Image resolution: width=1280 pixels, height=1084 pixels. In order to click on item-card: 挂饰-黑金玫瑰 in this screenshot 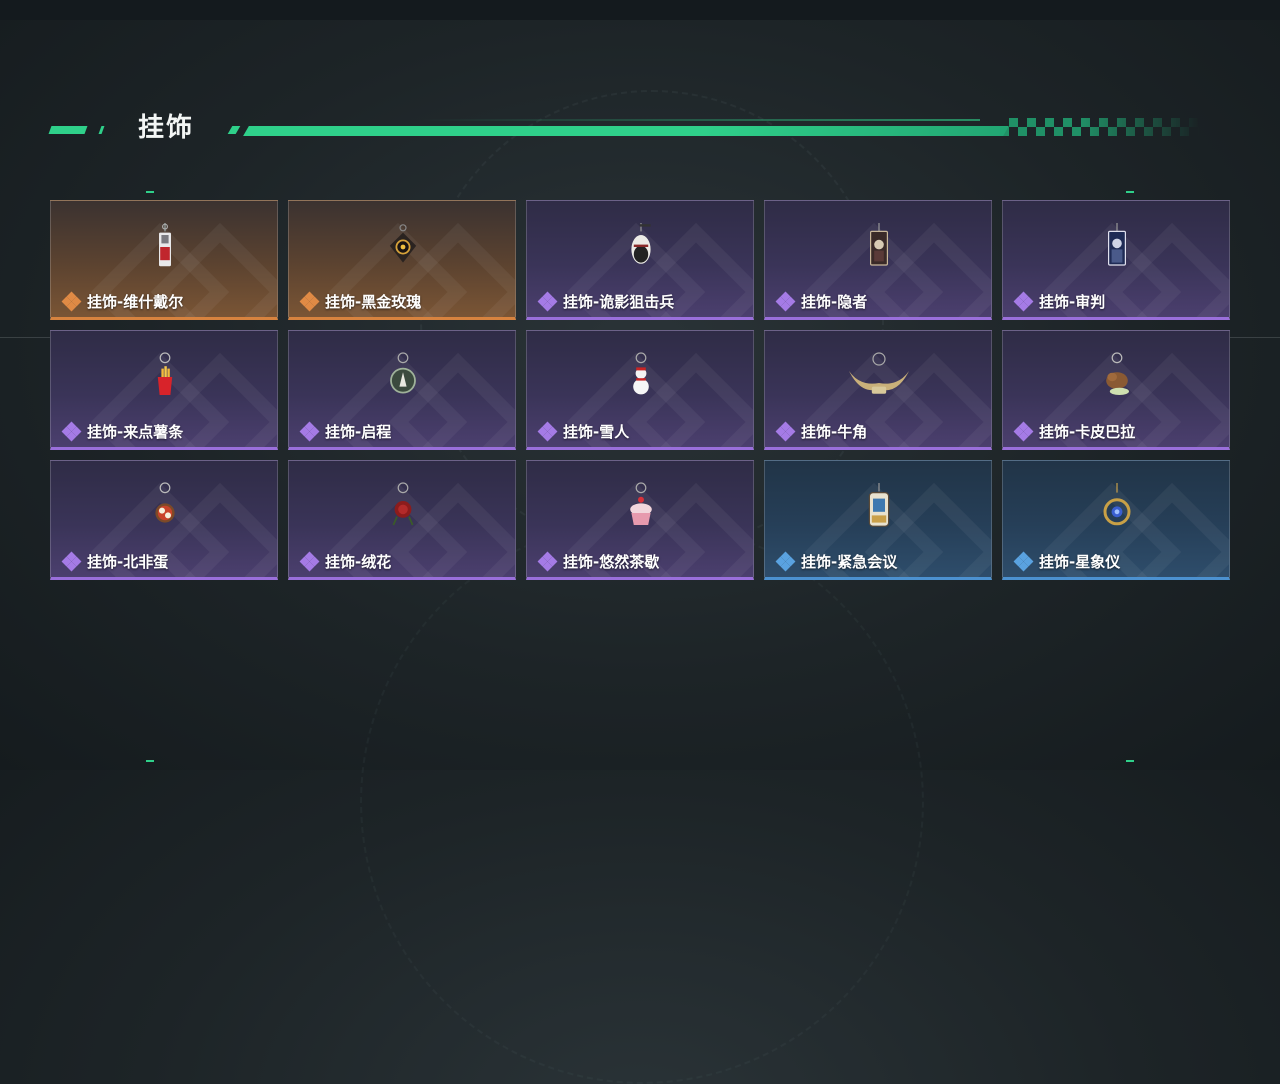, I will do `click(402, 260)`.